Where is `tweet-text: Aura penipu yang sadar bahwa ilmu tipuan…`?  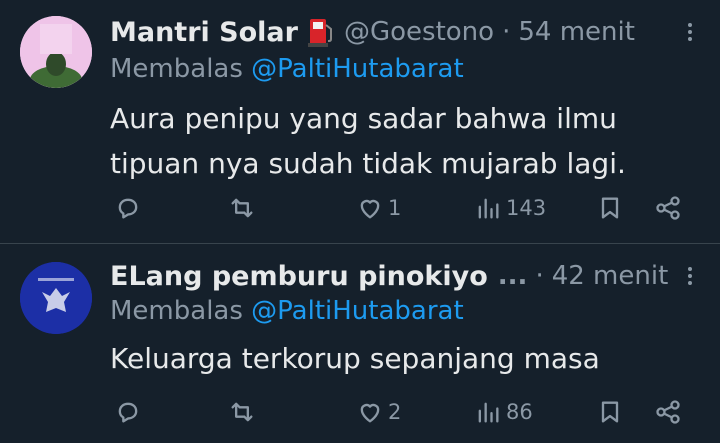
tweet-text: Aura penipu yang sadar bahwa ilmu tipuan… is located at coordinates (368, 141).